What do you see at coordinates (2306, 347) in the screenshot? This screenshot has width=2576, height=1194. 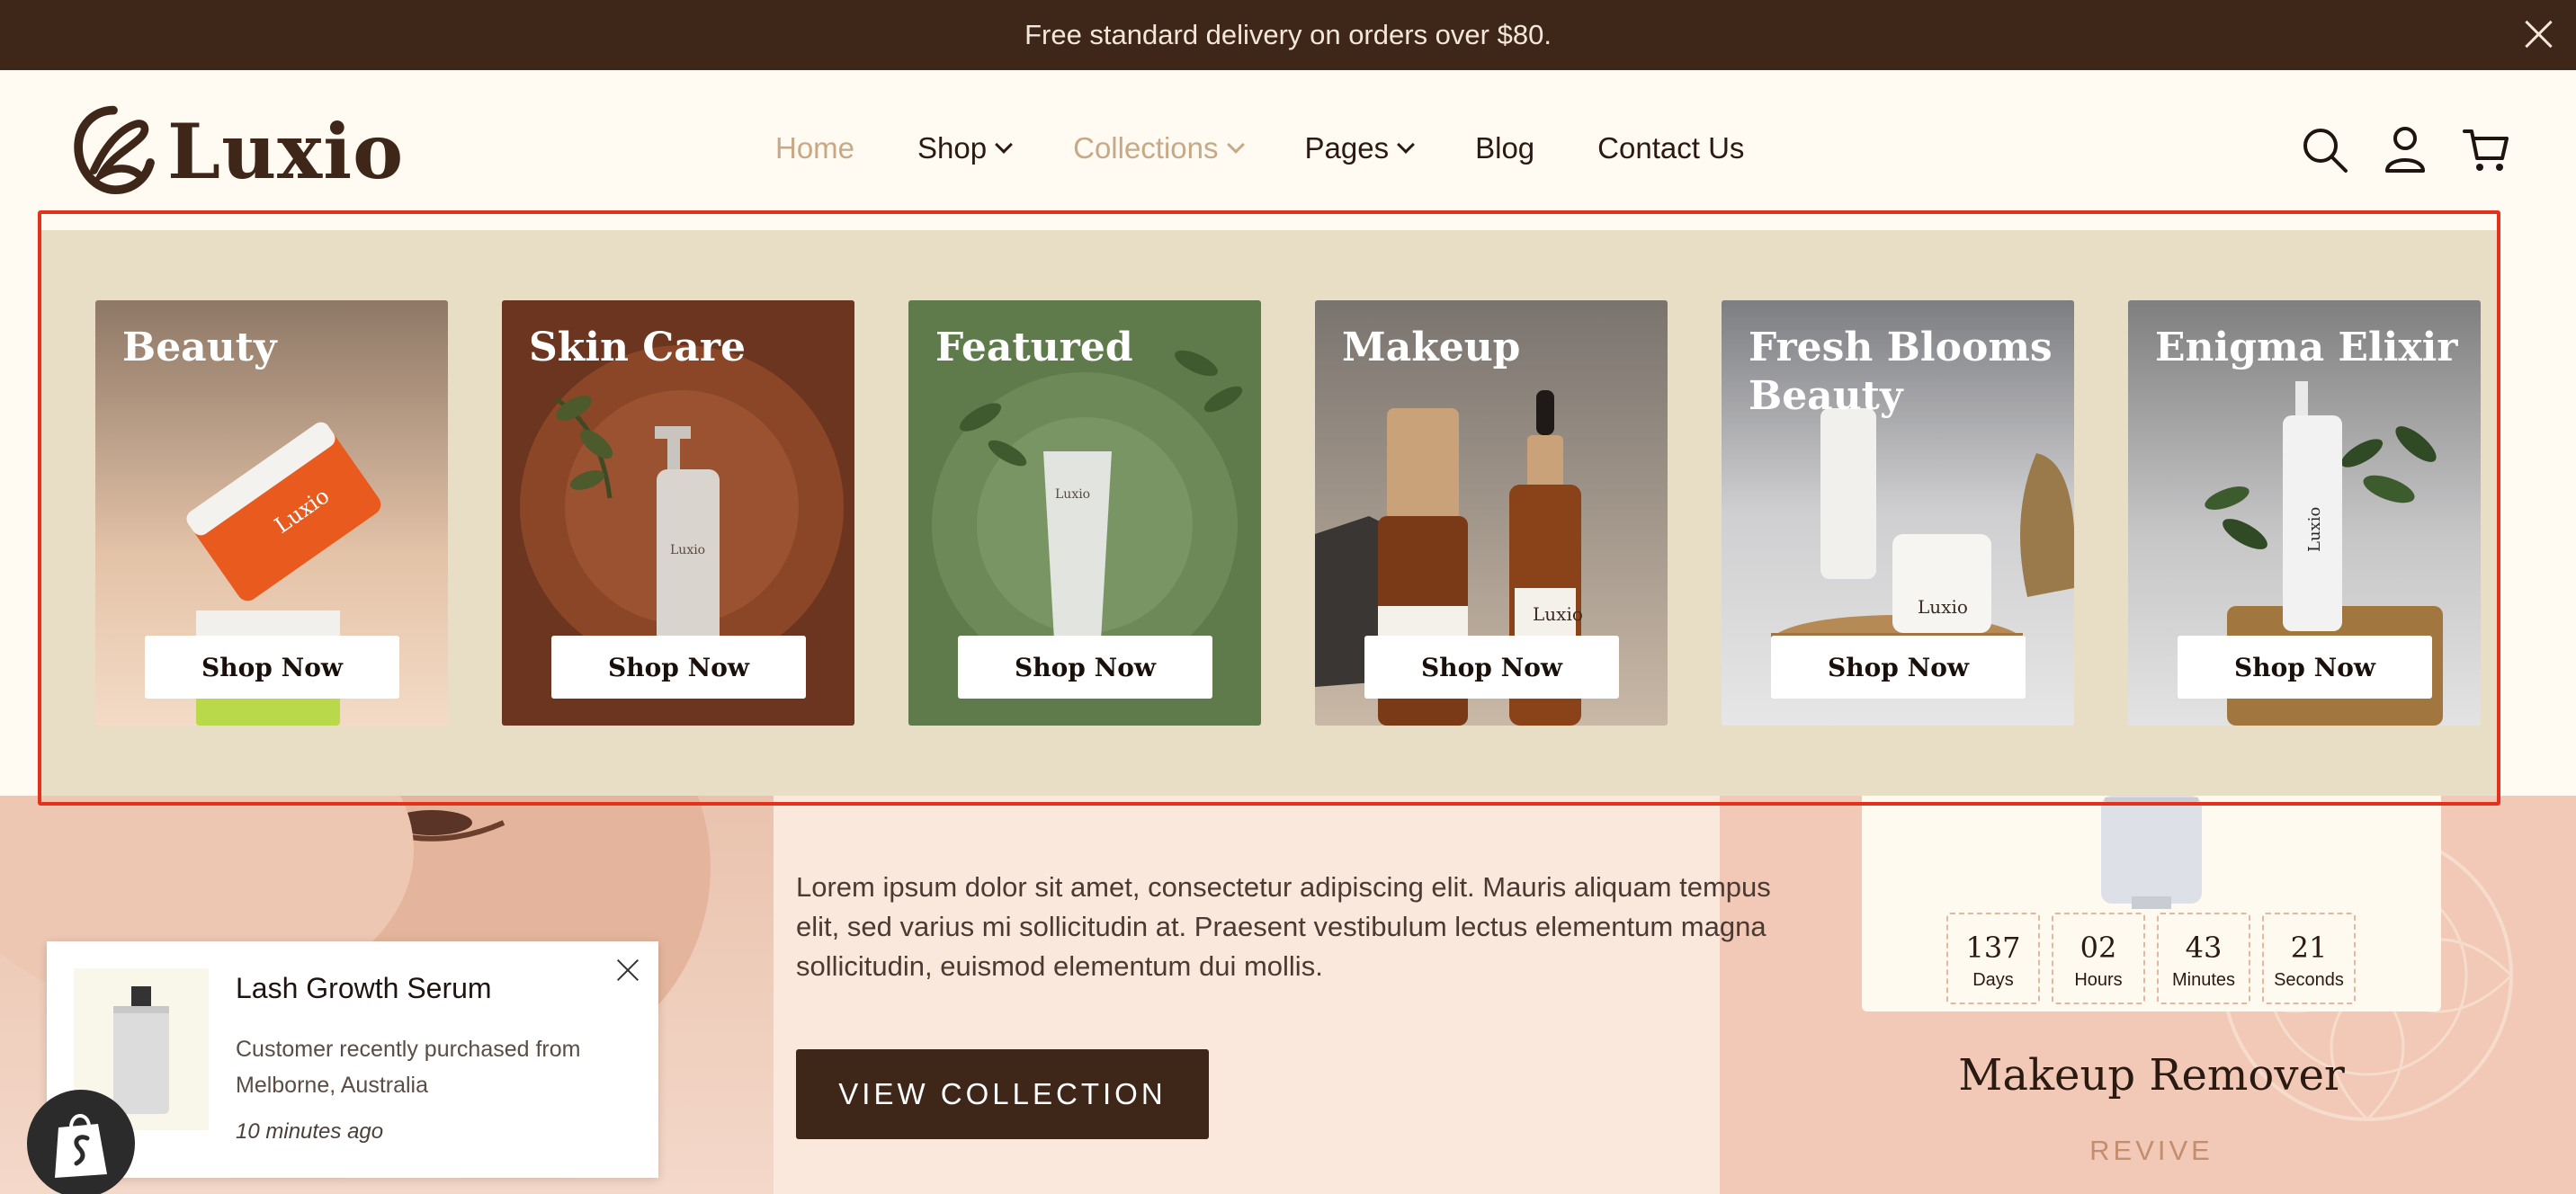 I see `collection-title-enigma-elixir: Enigma Elixir` at bounding box center [2306, 347].